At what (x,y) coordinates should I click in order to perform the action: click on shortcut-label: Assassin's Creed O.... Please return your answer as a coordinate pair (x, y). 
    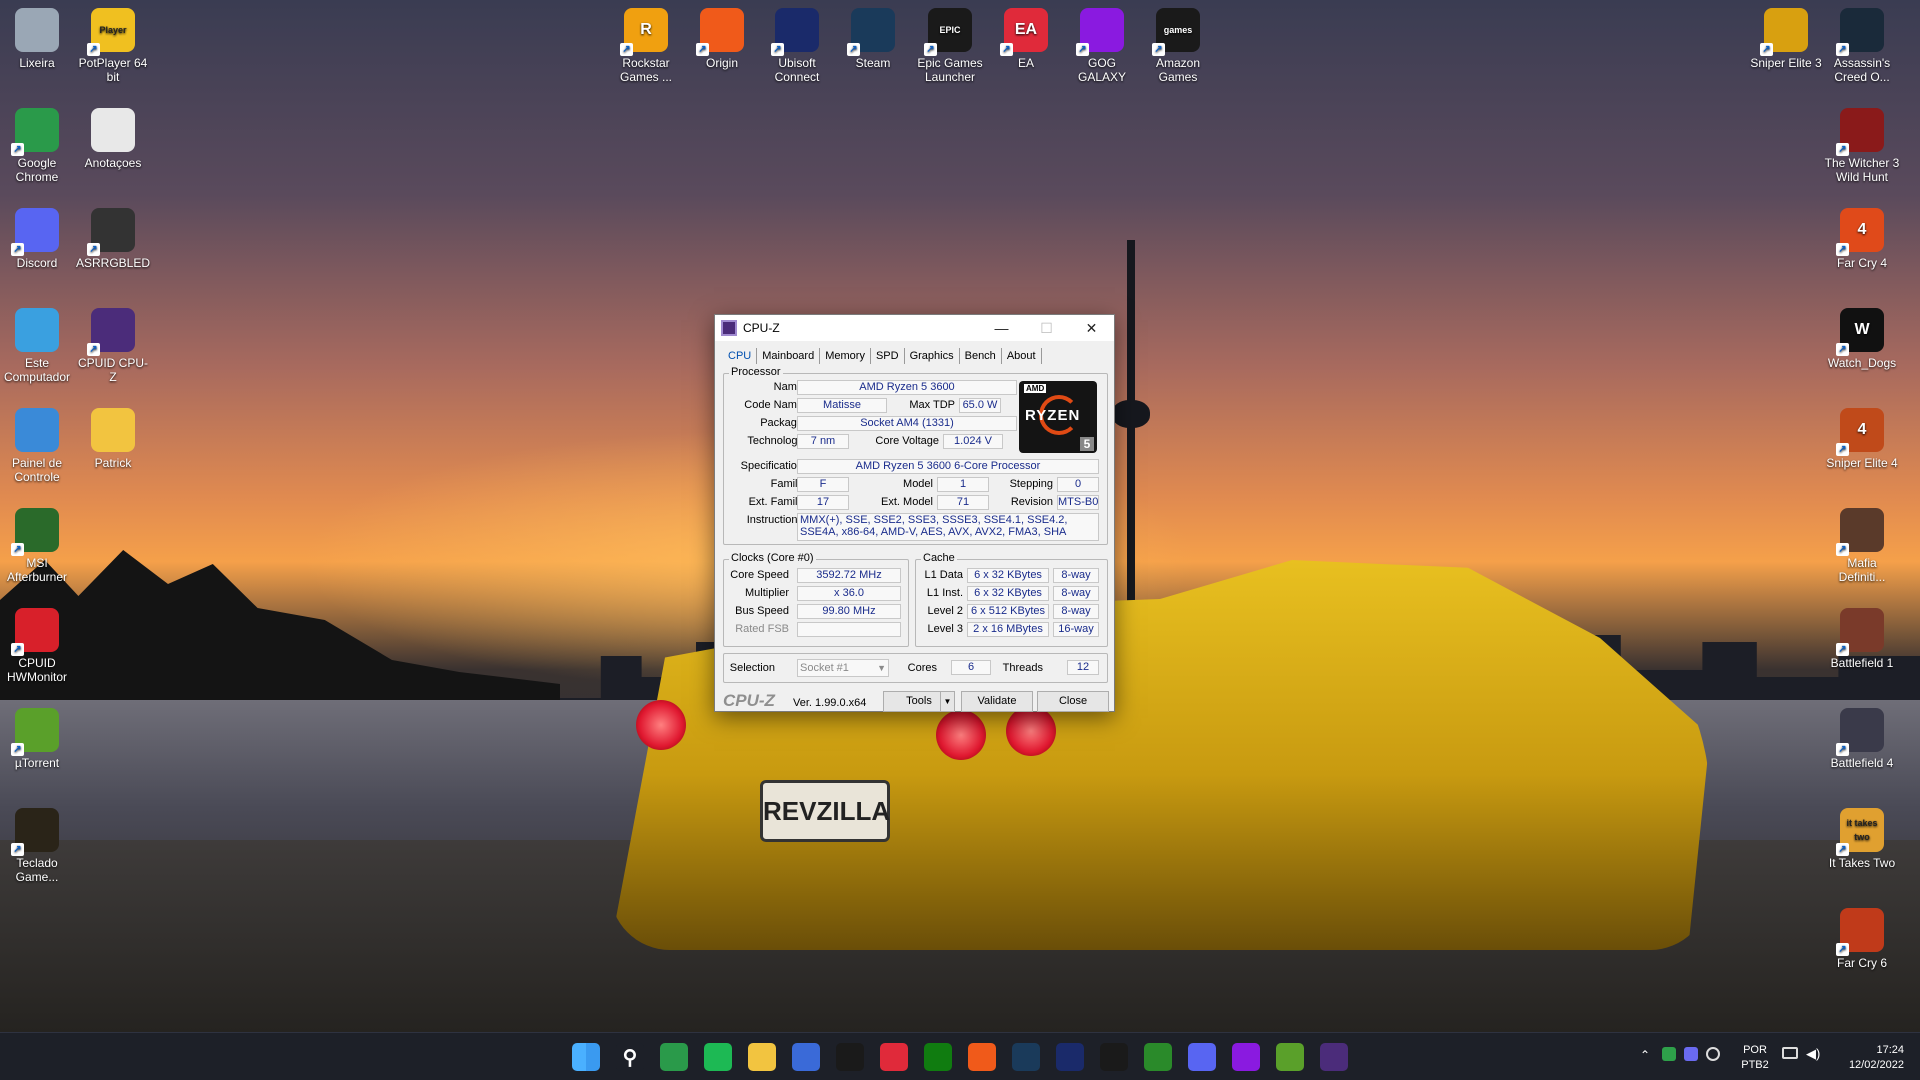
    Looking at the image, I should click on (1862, 70).